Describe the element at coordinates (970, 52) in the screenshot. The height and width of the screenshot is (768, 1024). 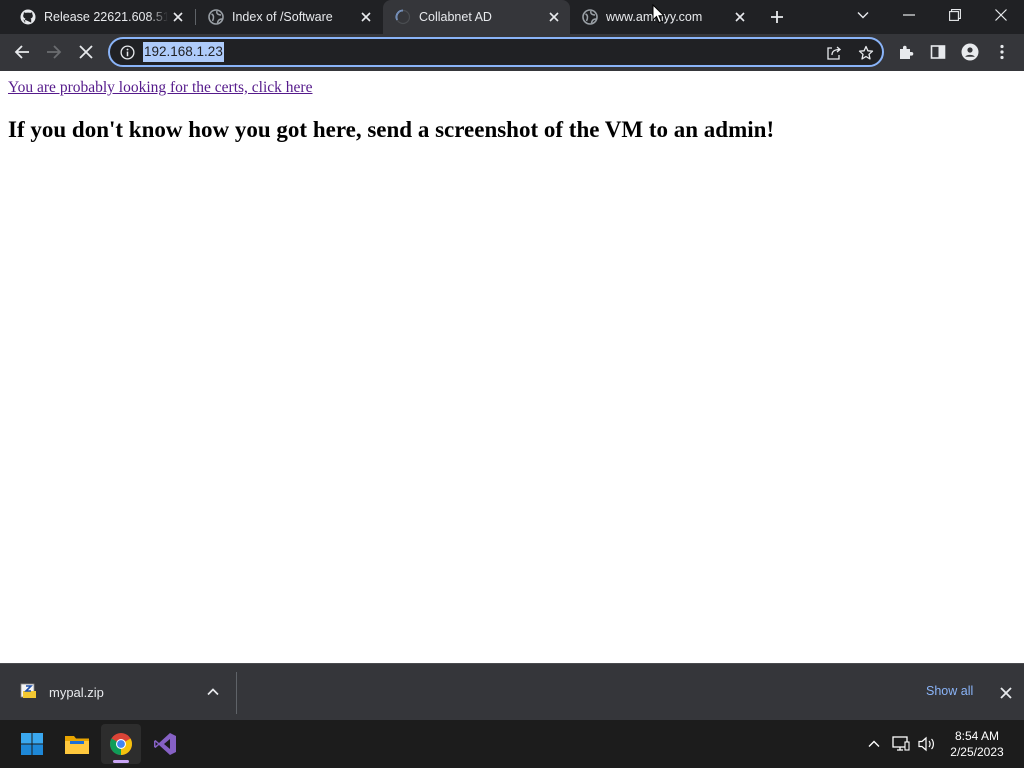
I see `profile-avatar` at that location.